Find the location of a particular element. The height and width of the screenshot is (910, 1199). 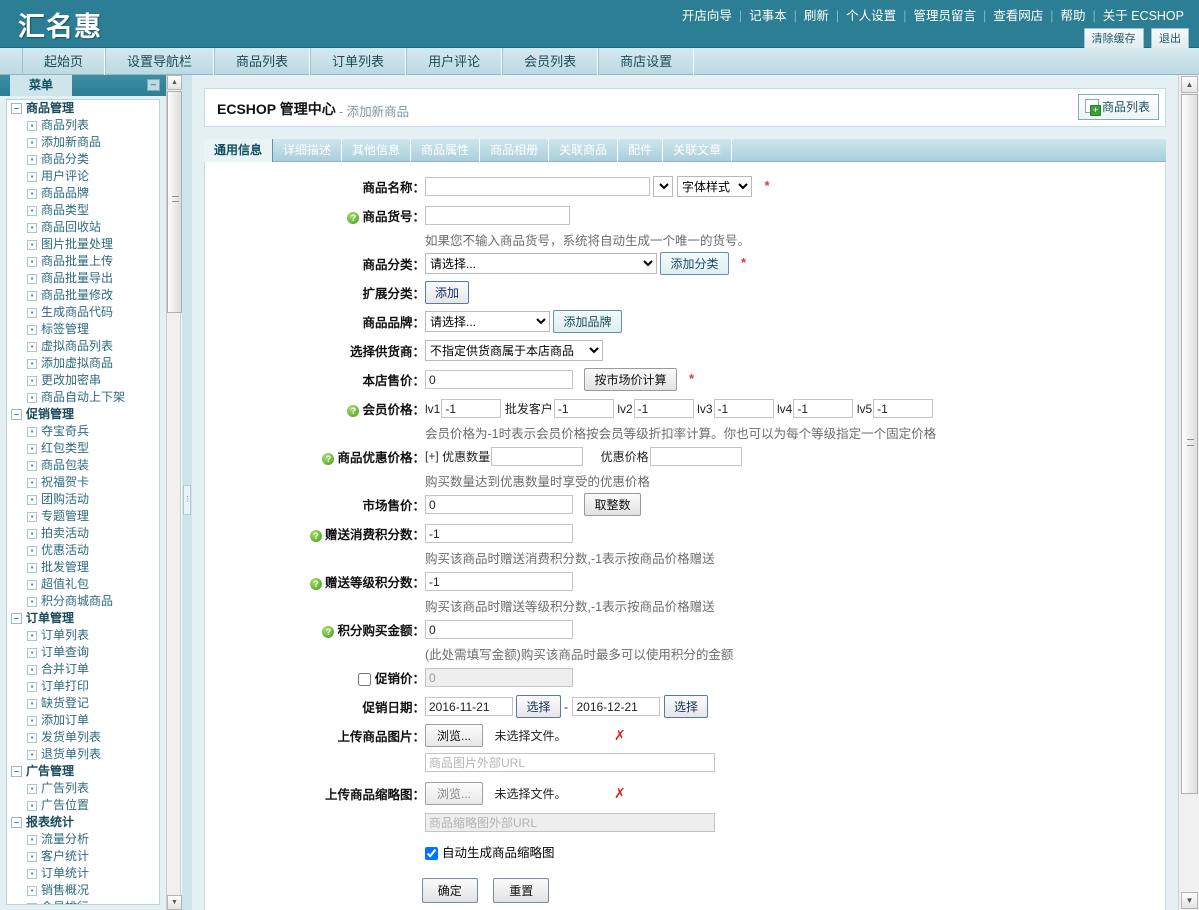

market-price-input is located at coordinates (499, 504).